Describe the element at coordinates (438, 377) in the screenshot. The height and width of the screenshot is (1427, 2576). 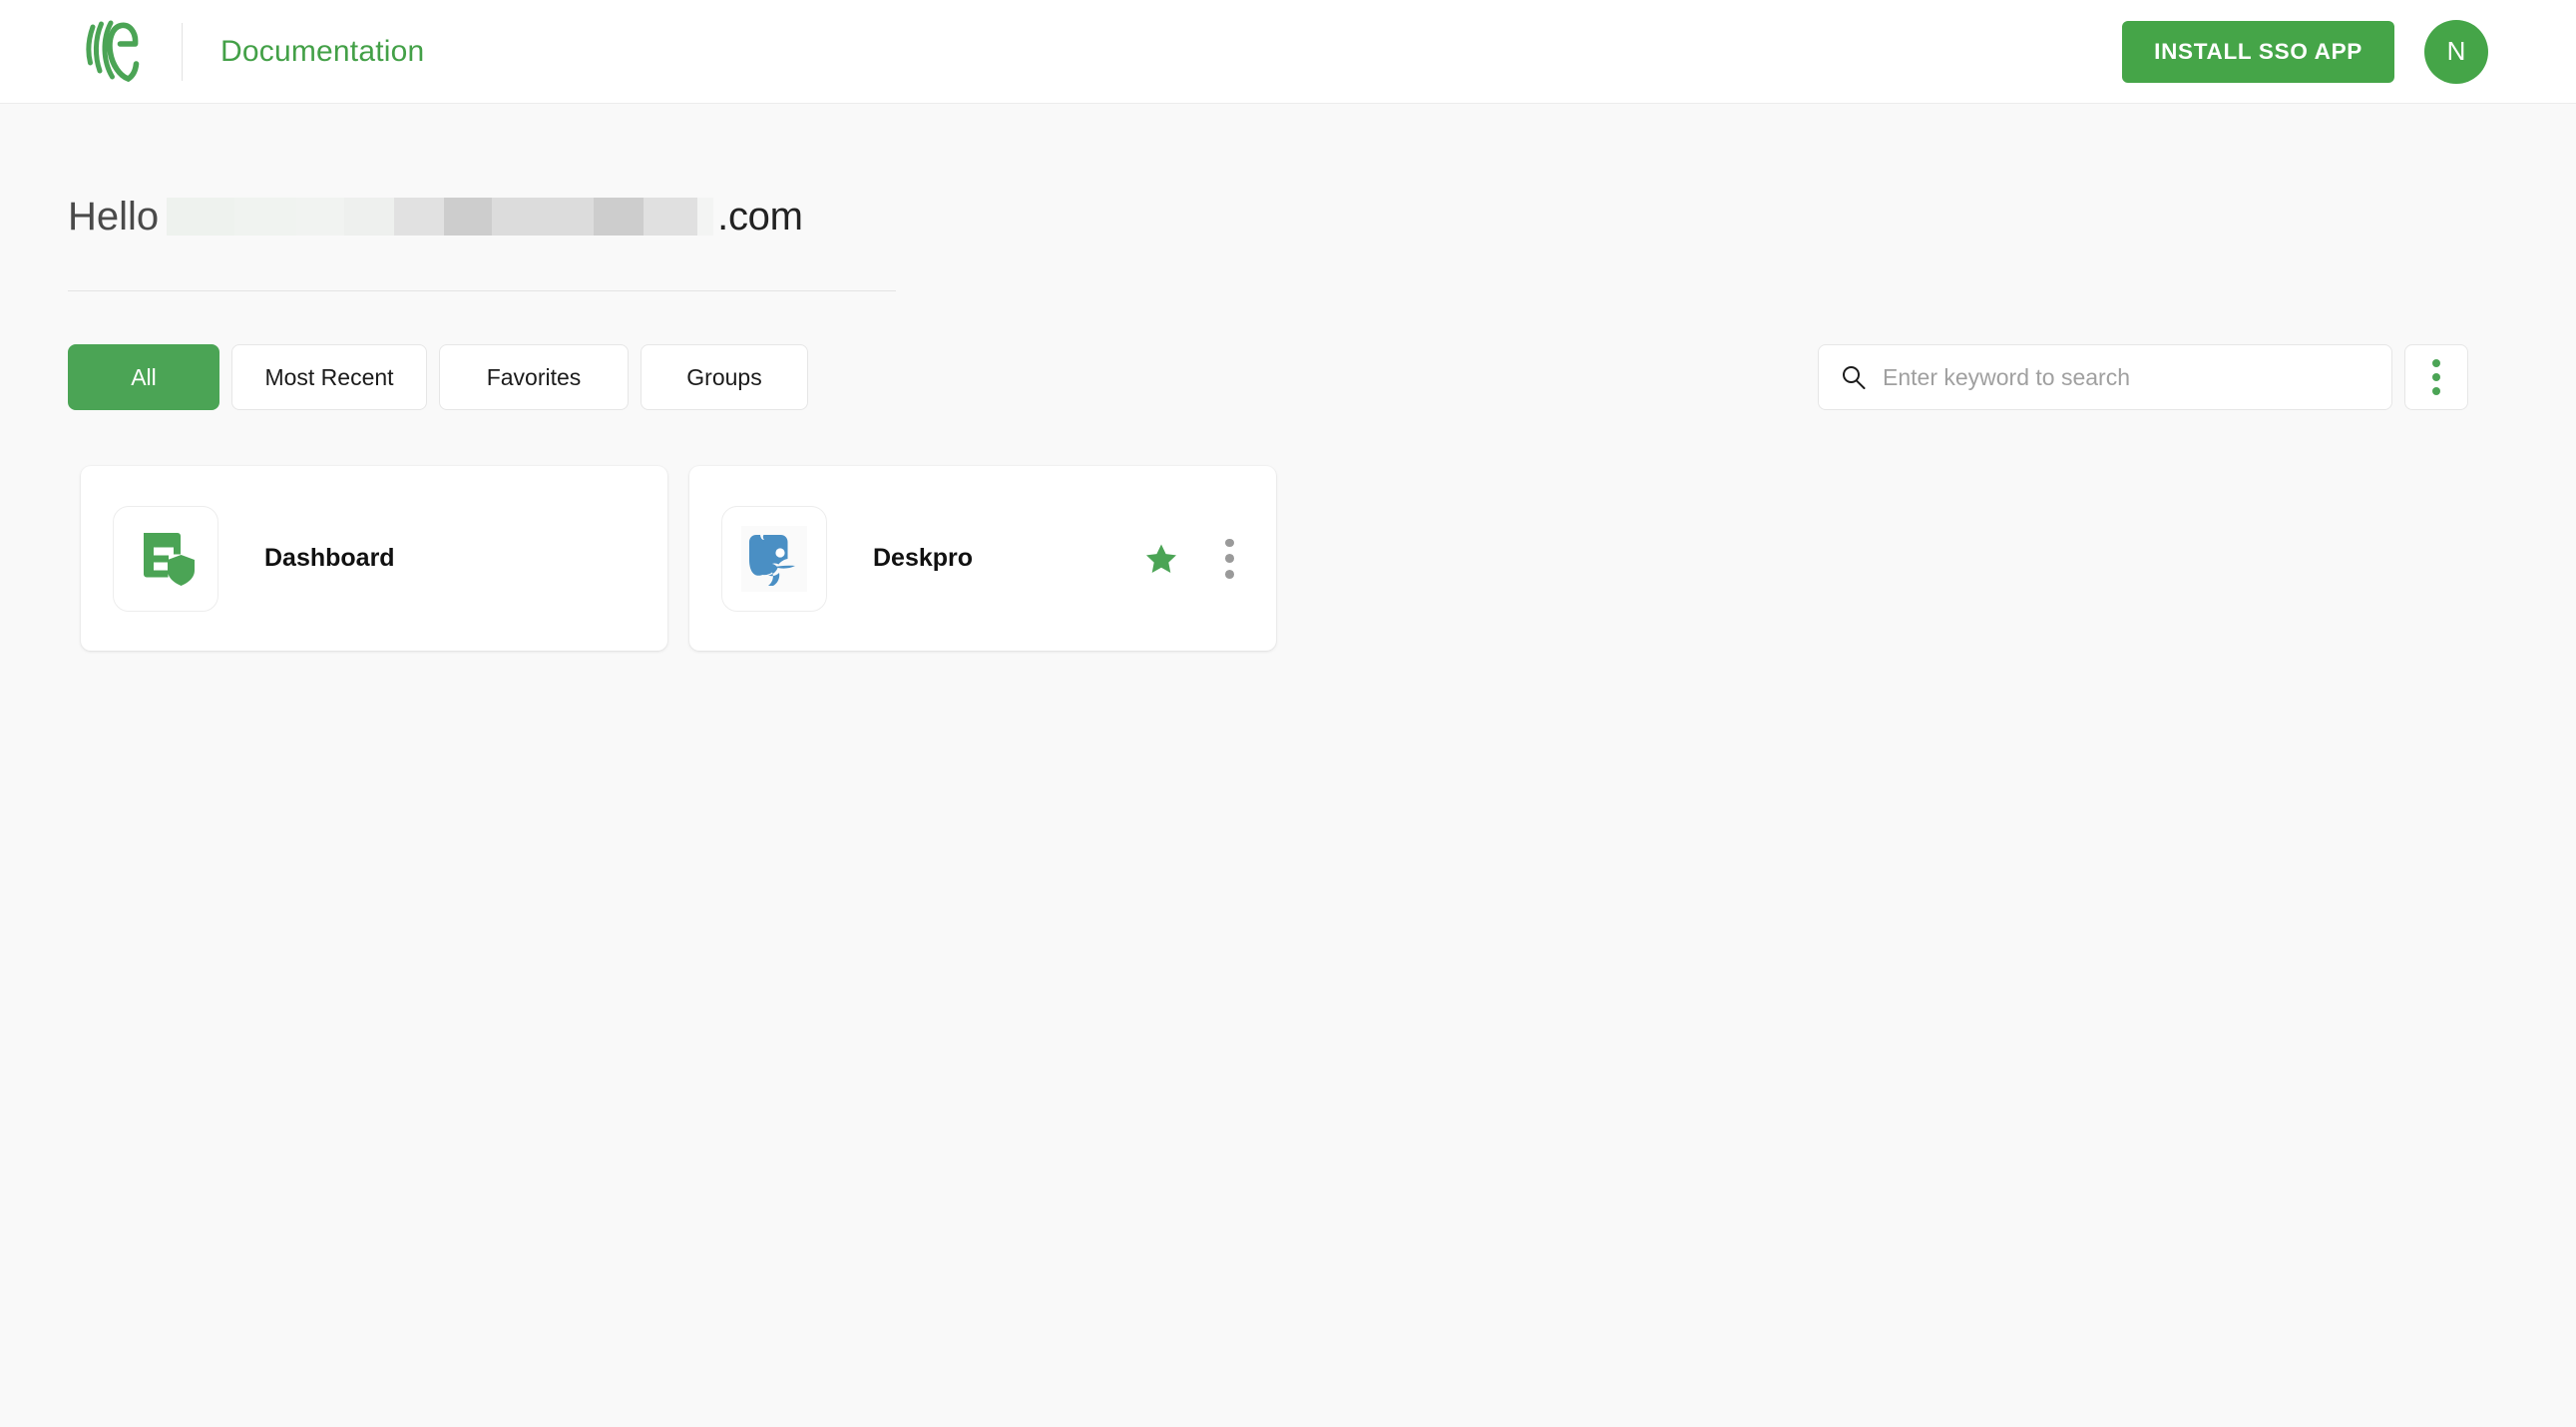
I see `filter-tabs: All Most Recent Favorites Groups` at that location.